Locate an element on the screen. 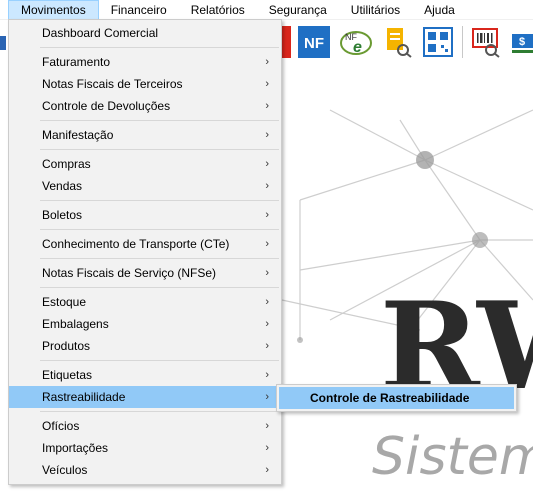 The width and height of the screenshot is (533, 497). menu-item-embalagens: Embalagens › is located at coordinates (145, 324).